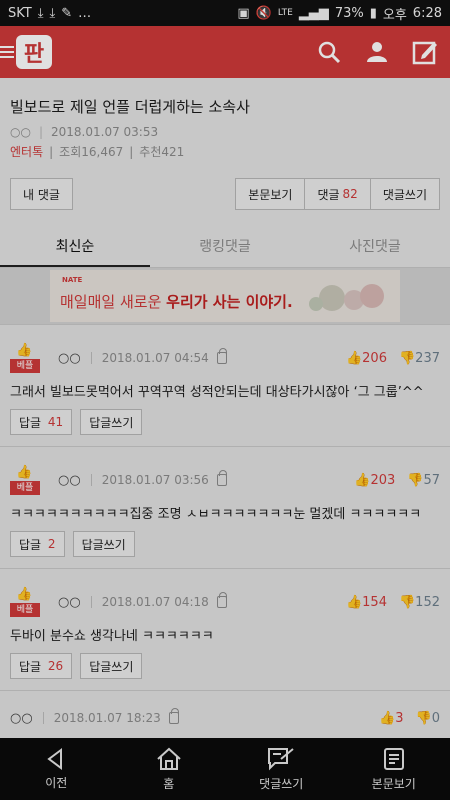 The image size is (450, 800). I want to click on battery-label: 73%, so click(349, 13).